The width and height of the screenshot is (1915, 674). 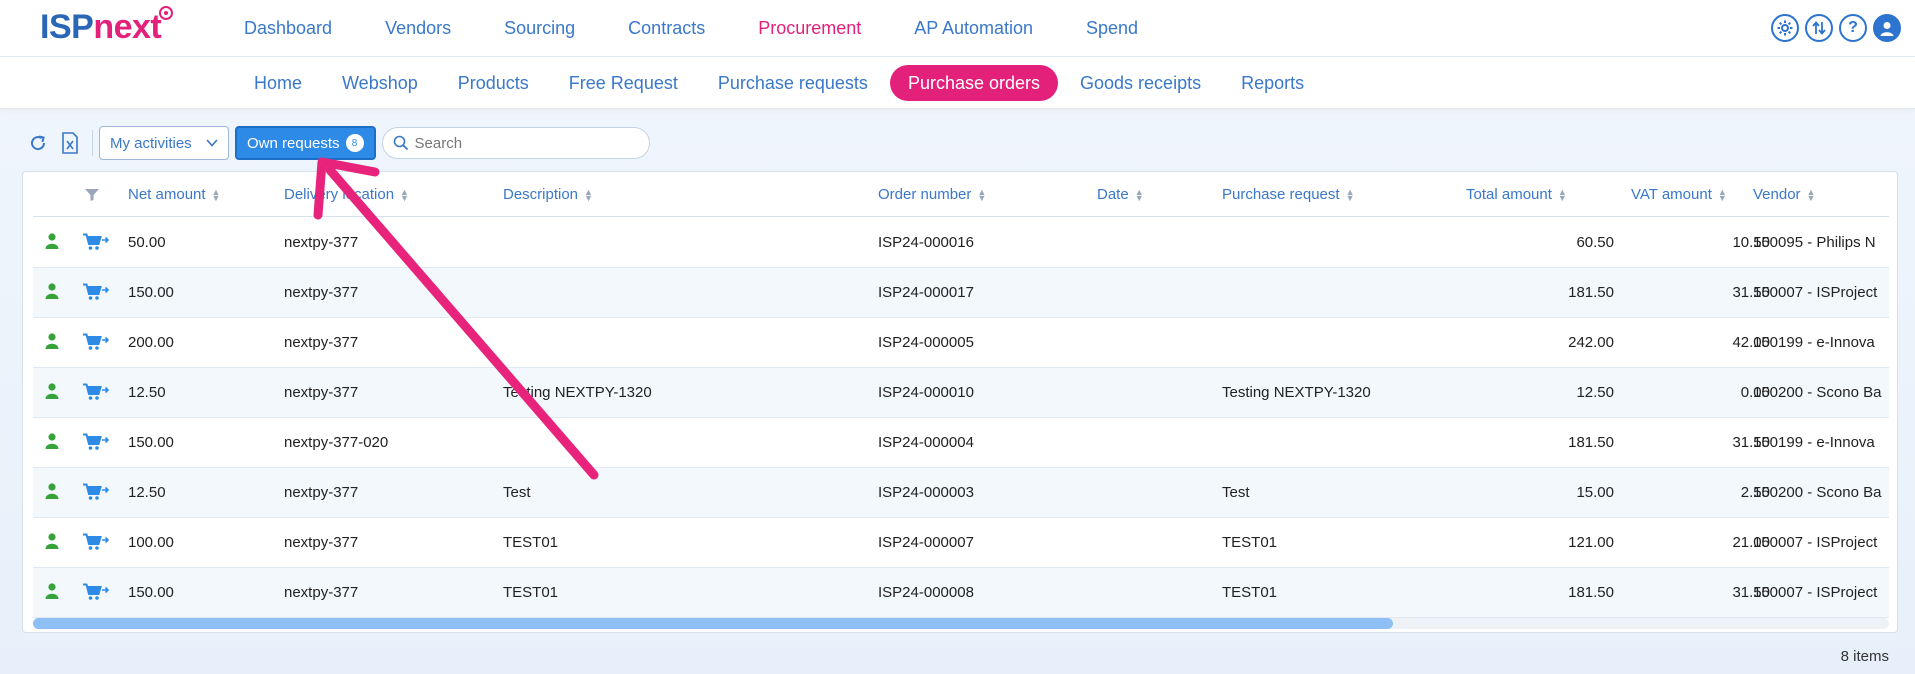 I want to click on cell-total-amount: 121.00, so click(x=1591, y=542).